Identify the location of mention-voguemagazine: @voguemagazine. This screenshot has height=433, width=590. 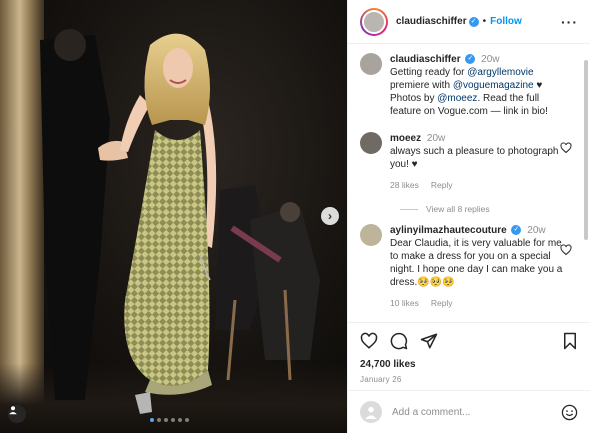
(493, 85).